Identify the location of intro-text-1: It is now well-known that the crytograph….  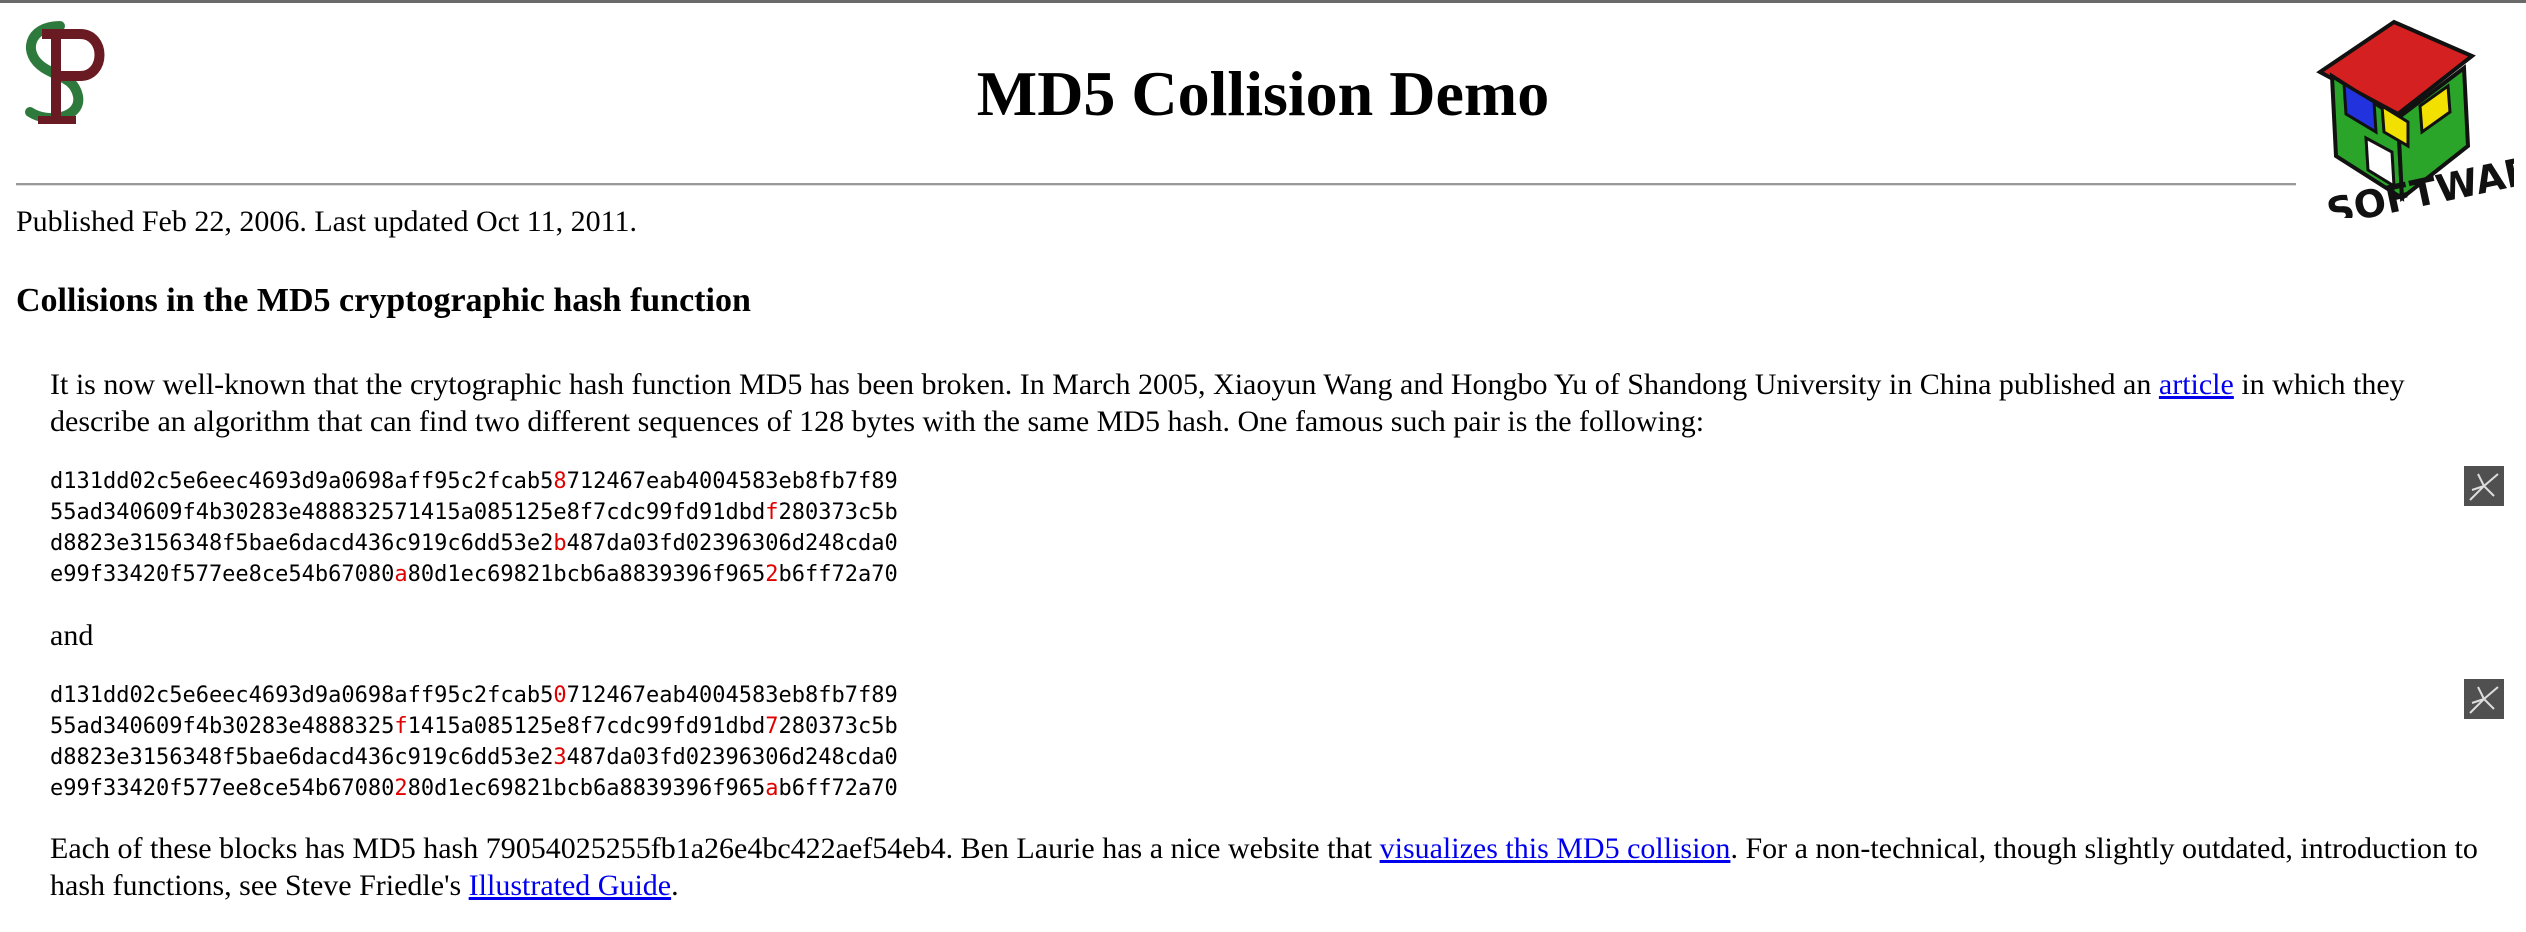
(1104, 384).